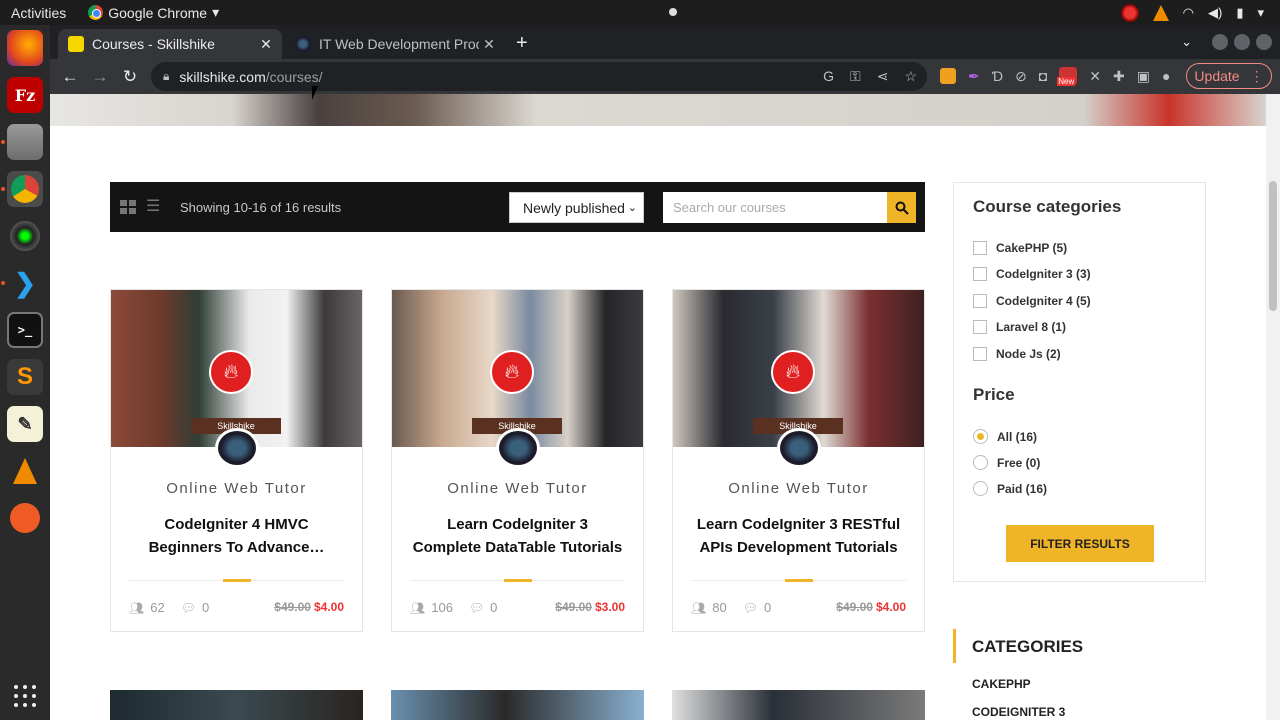 This screenshot has height=720, width=1280. Describe the element at coordinates (1186, 42) in the screenshot. I see `tab-search-chevron-icon: ⌄` at that location.